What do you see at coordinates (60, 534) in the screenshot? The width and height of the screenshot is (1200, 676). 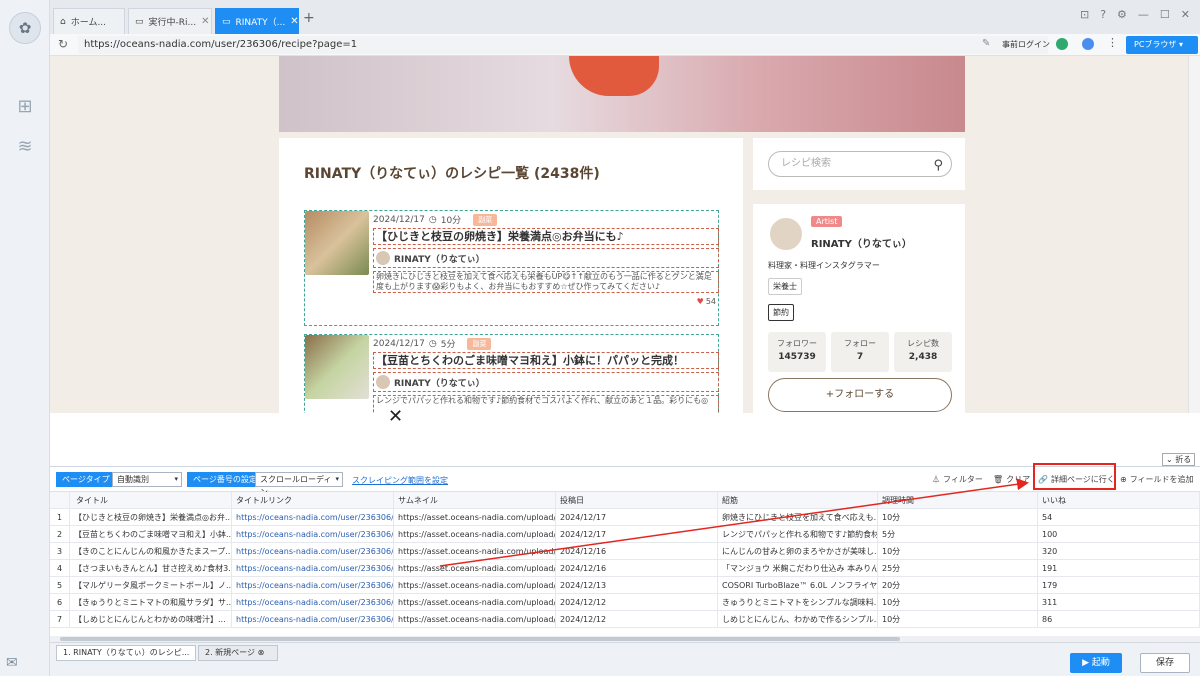 I see `row-index: 2` at bounding box center [60, 534].